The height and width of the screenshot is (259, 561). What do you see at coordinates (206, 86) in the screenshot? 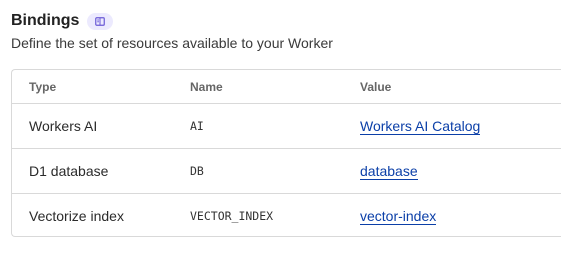
I see `column-header-name: Name` at bounding box center [206, 86].